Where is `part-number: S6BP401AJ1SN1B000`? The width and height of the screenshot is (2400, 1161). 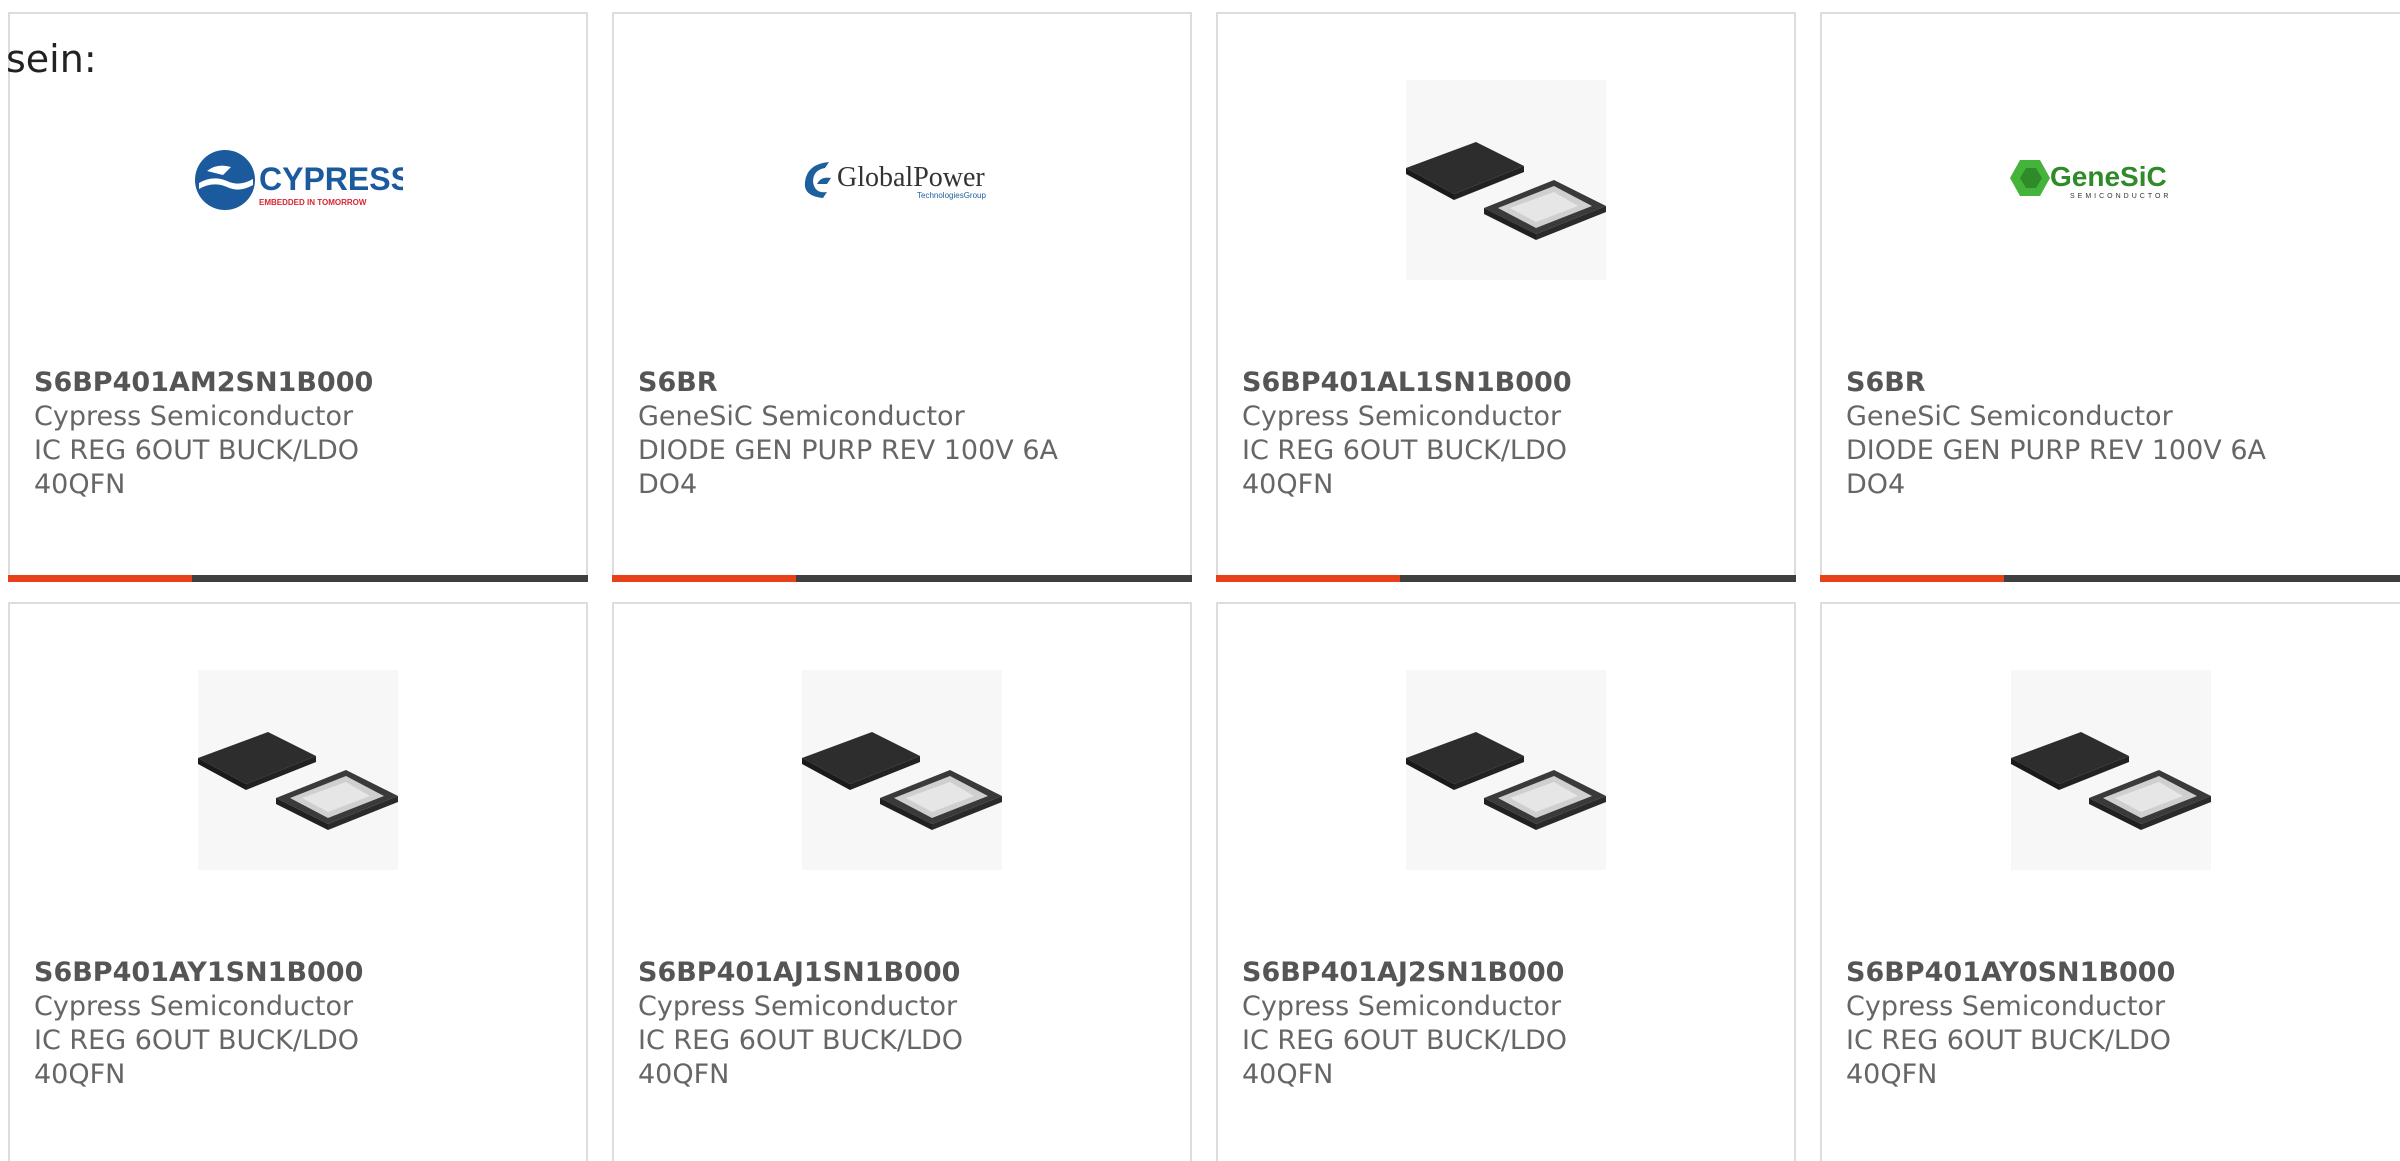 part-number: S6BP401AJ1SN1B000 is located at coordinates (848, 973).